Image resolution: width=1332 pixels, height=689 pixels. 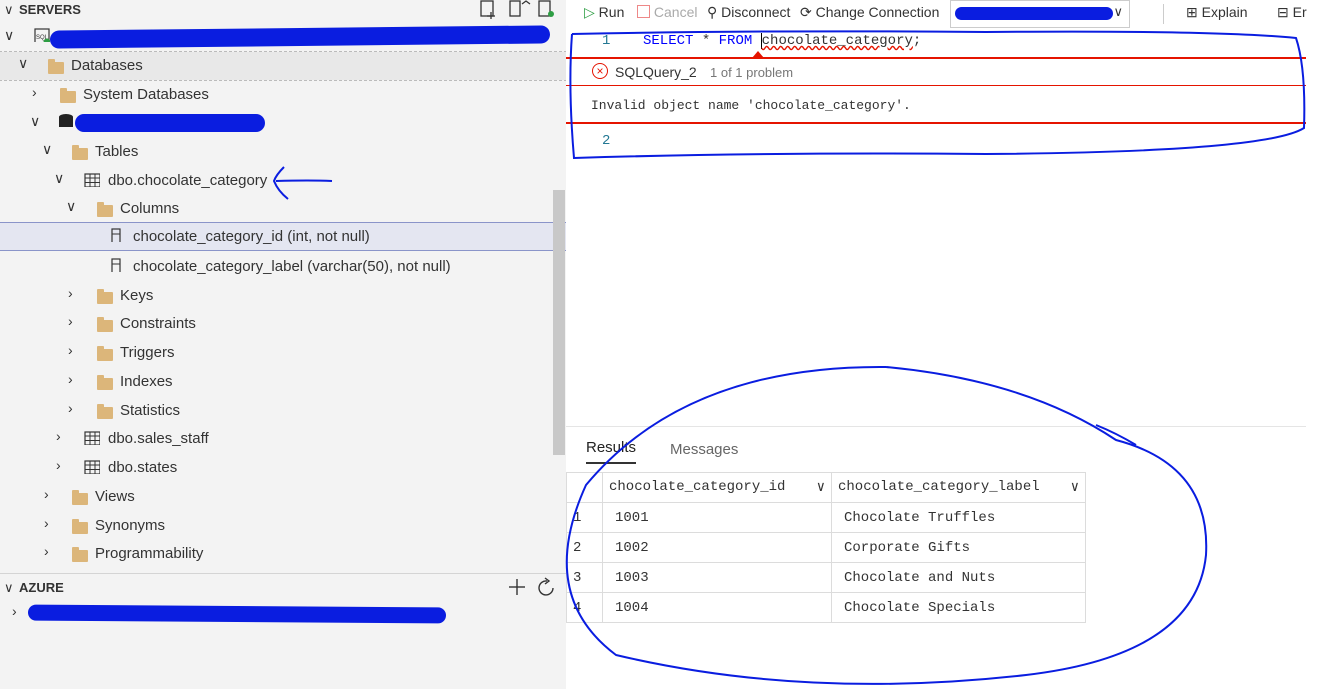 I want to click on tree-item-label: chocolate_category_id (int, not null), so click(x=251, y=236).